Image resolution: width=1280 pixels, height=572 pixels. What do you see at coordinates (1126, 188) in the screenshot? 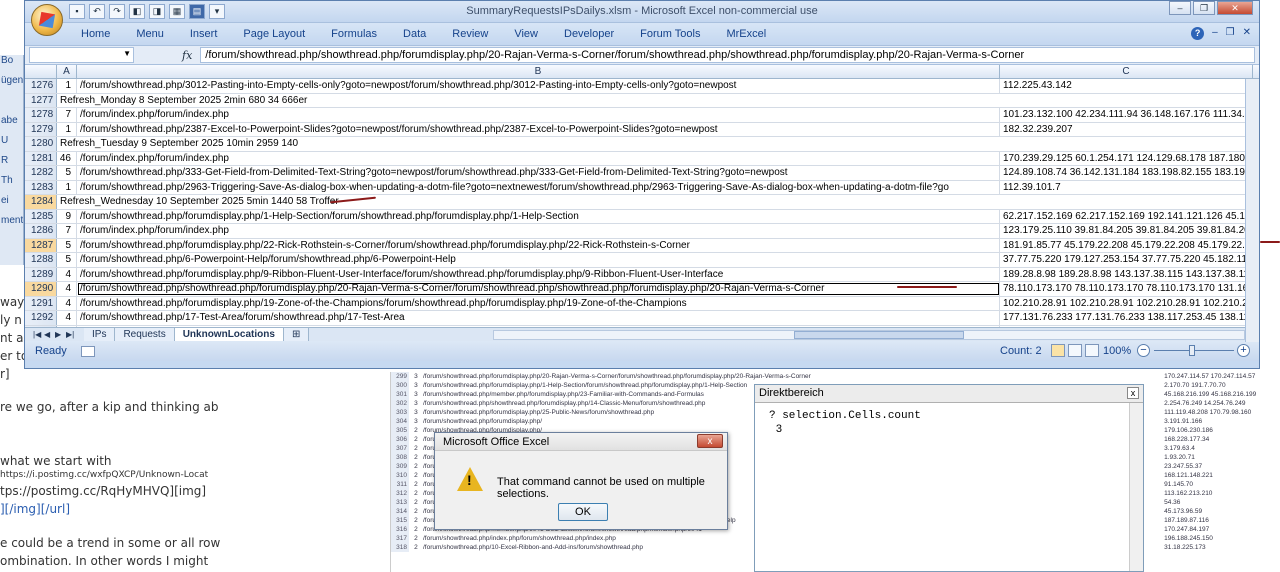
I see `cell-c: 112.39.101.7` at bounding box center [1126, 188].